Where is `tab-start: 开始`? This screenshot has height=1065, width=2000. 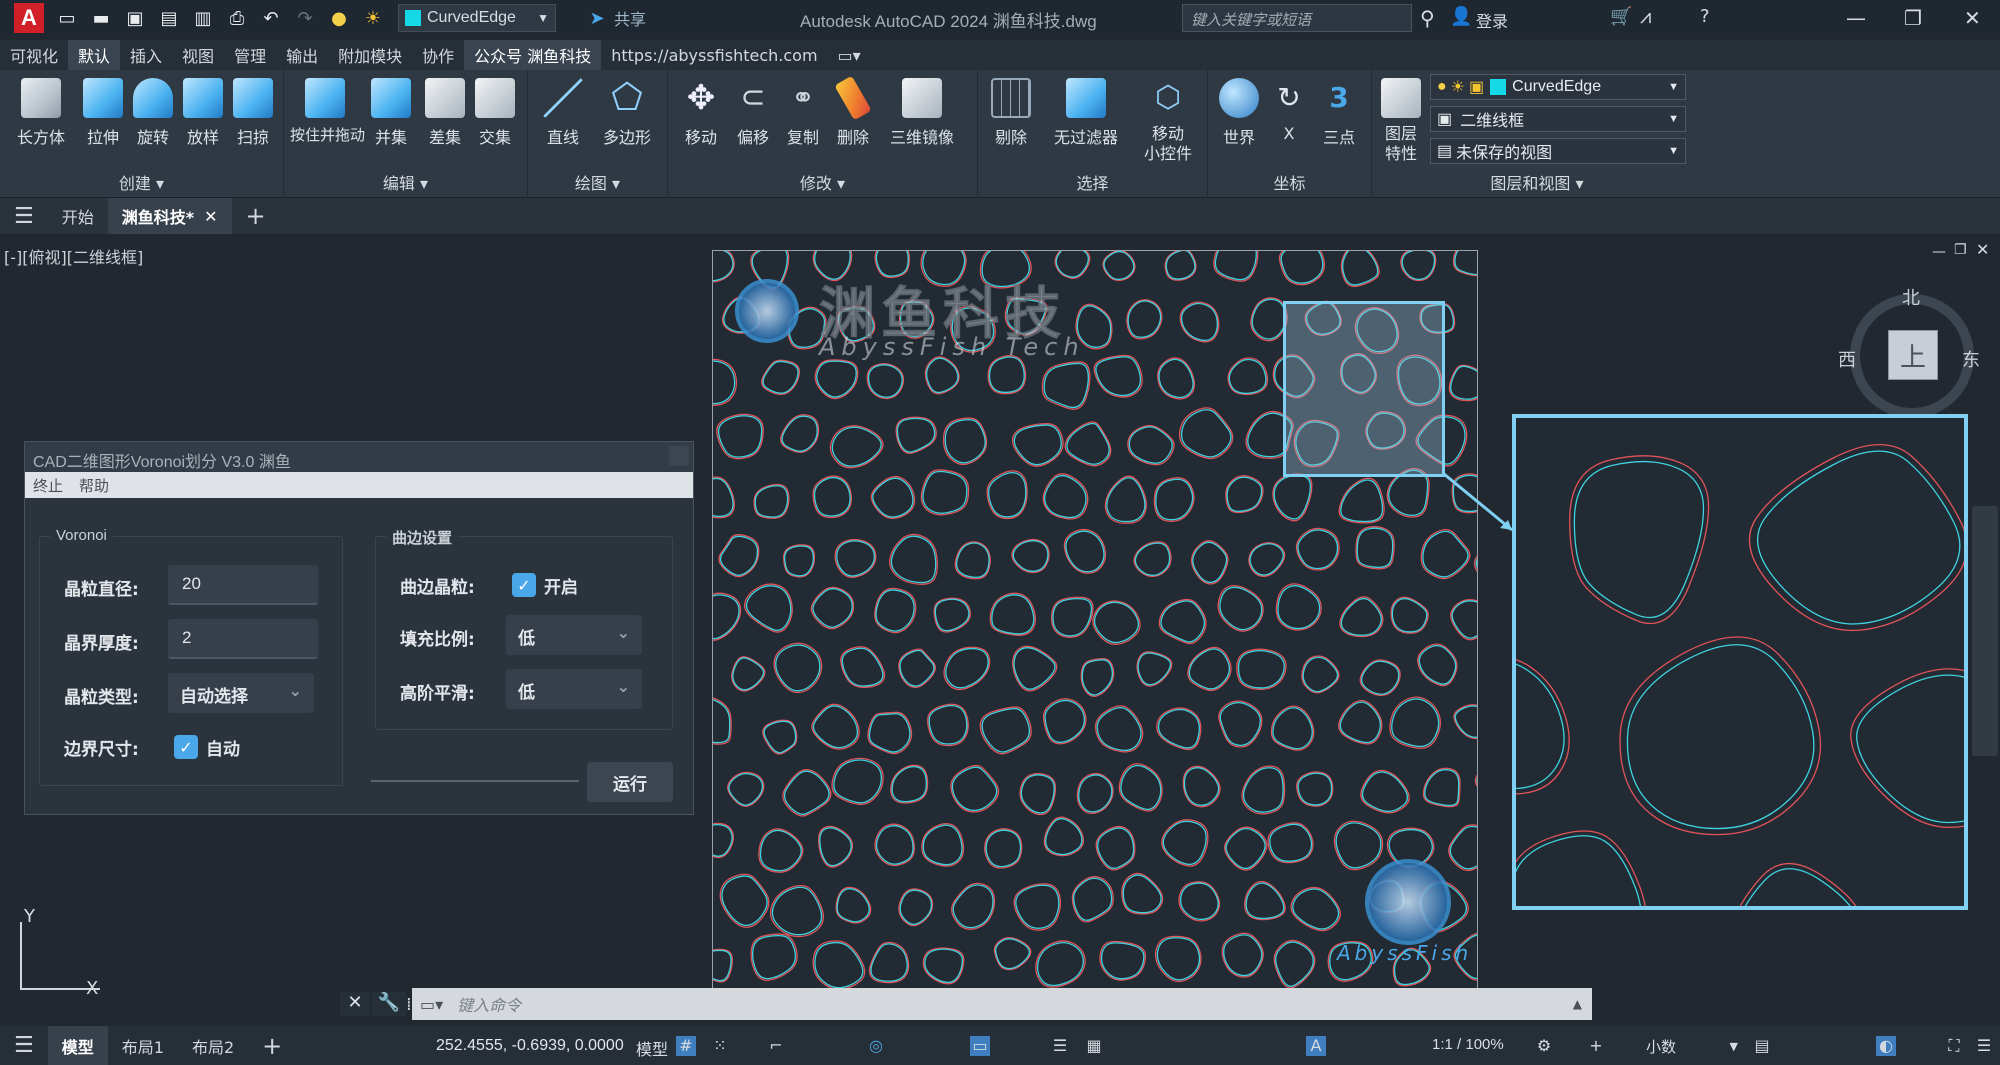 tab-start: 开始 is located at coordinates (78, 216).